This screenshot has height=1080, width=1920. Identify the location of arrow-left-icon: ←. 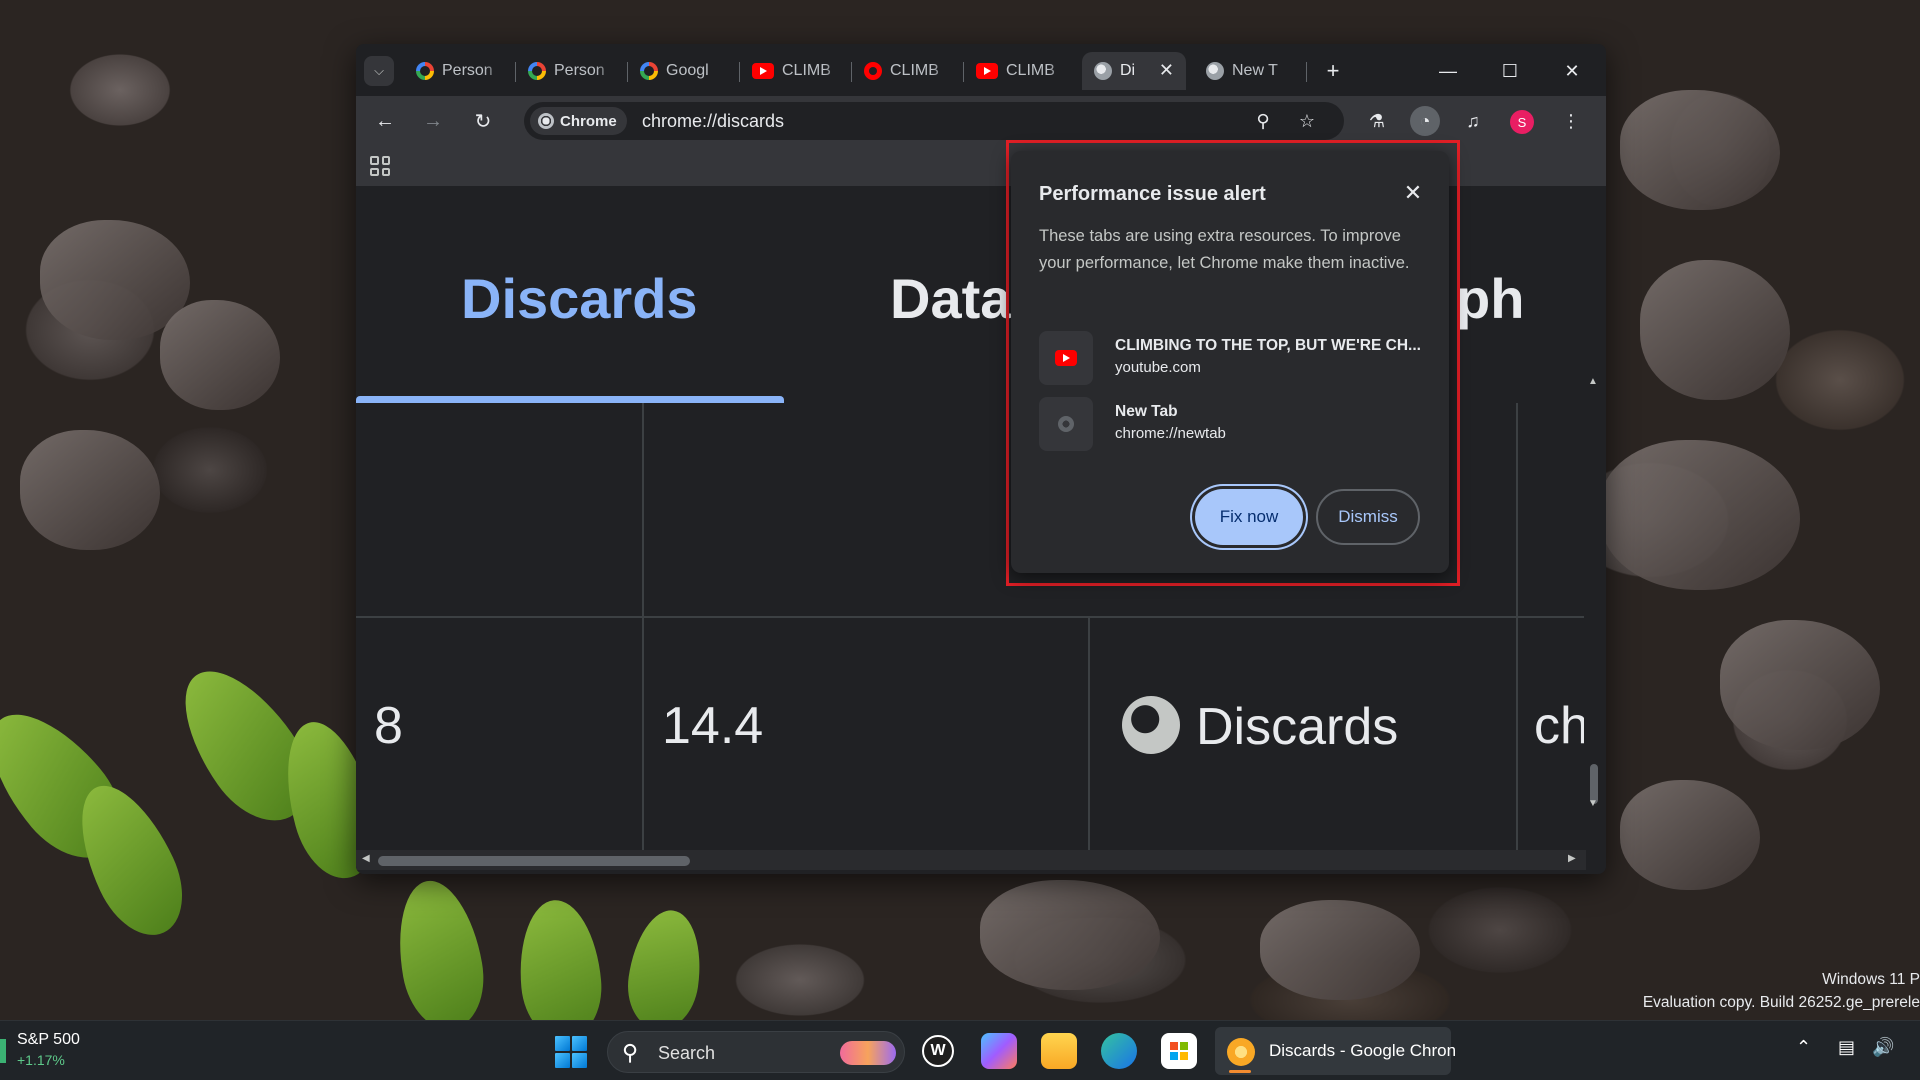
(385, 120).